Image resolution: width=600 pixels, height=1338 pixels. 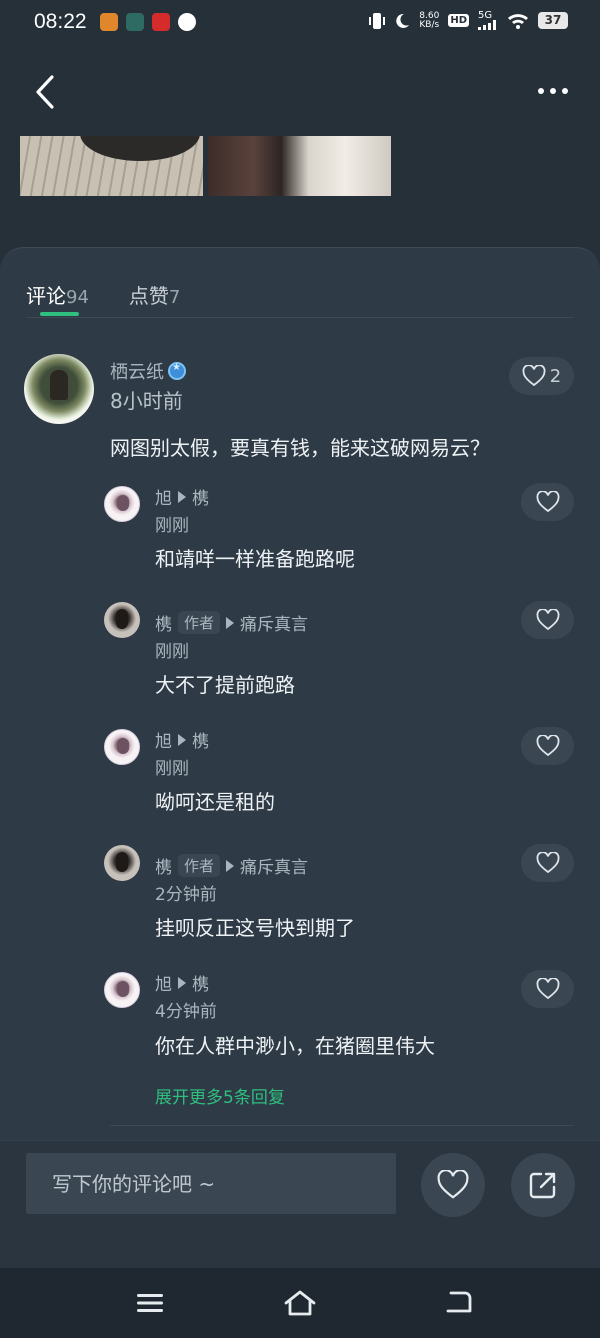 I want to click on reply-content: 和靖咩一样准备跑路呢, so click(x=255, y=557).